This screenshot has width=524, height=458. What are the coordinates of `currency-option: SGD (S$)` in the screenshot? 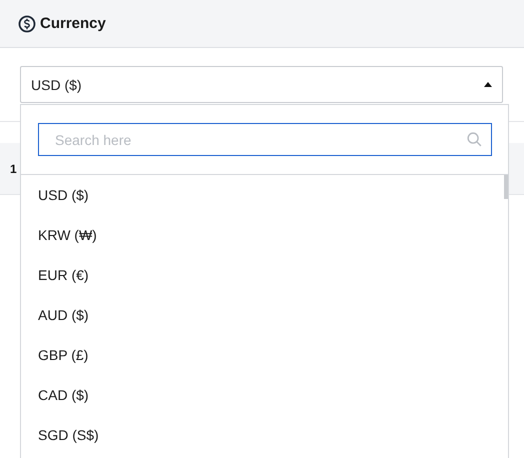 It's located at (264, 435).